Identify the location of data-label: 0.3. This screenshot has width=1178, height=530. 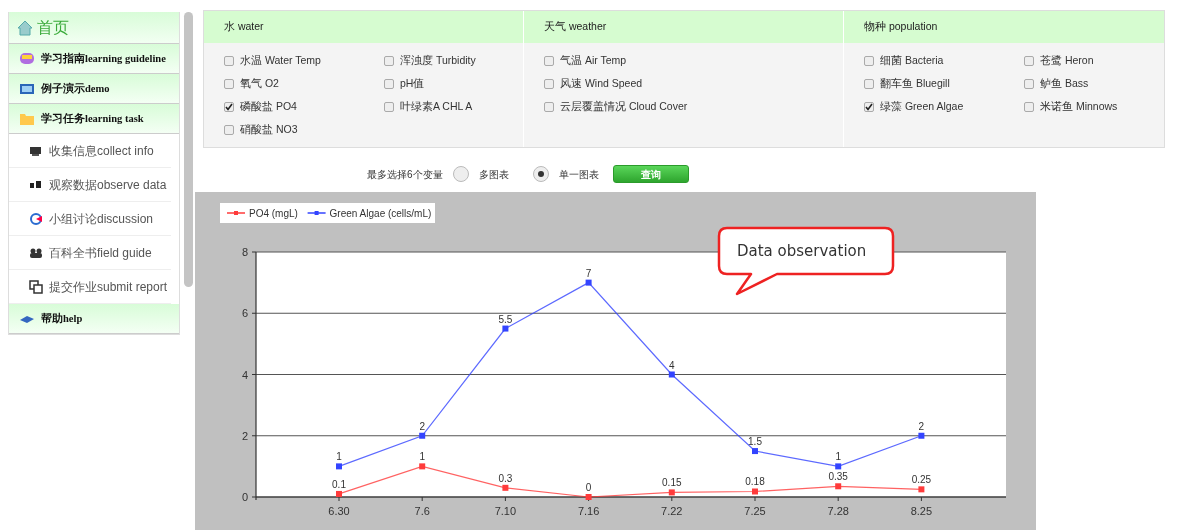
(505, 478).